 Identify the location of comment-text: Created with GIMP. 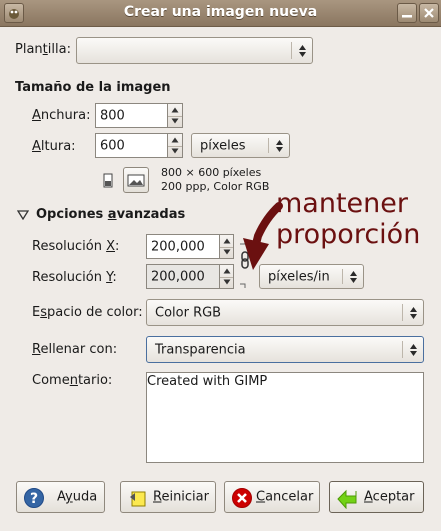
(207, 381).